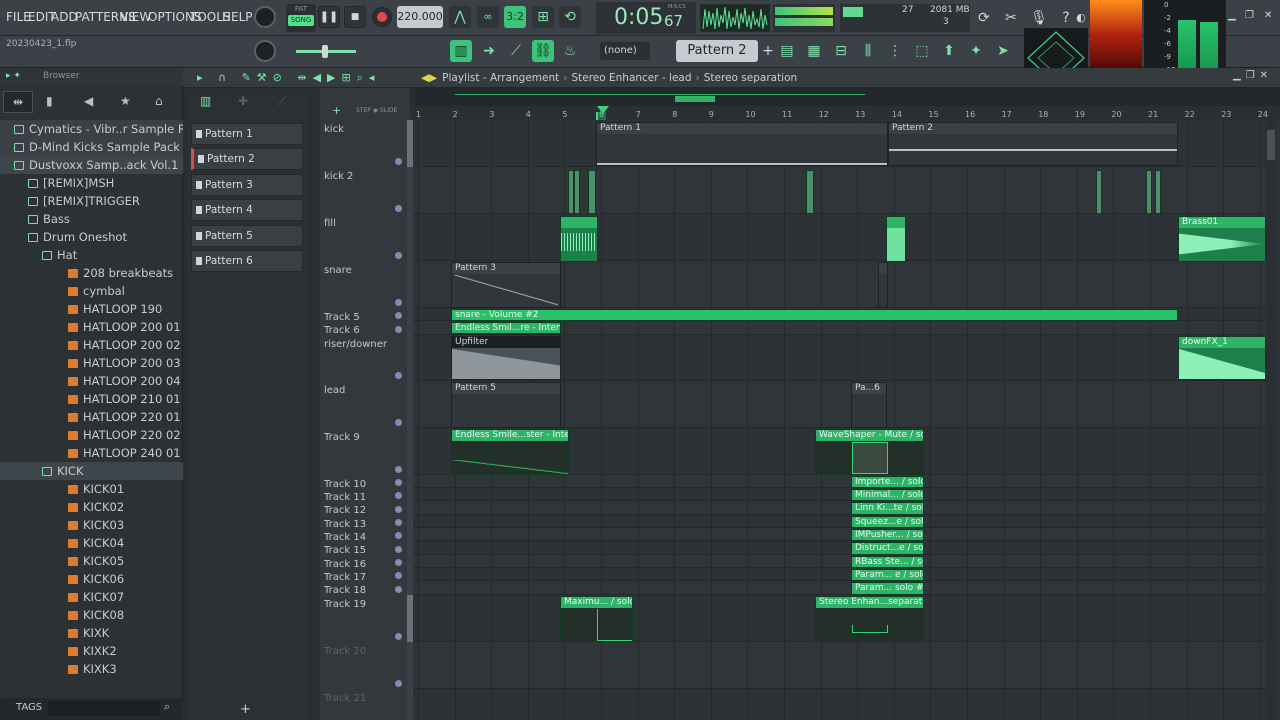  I want to click on fill-clip, so click(896, 239).